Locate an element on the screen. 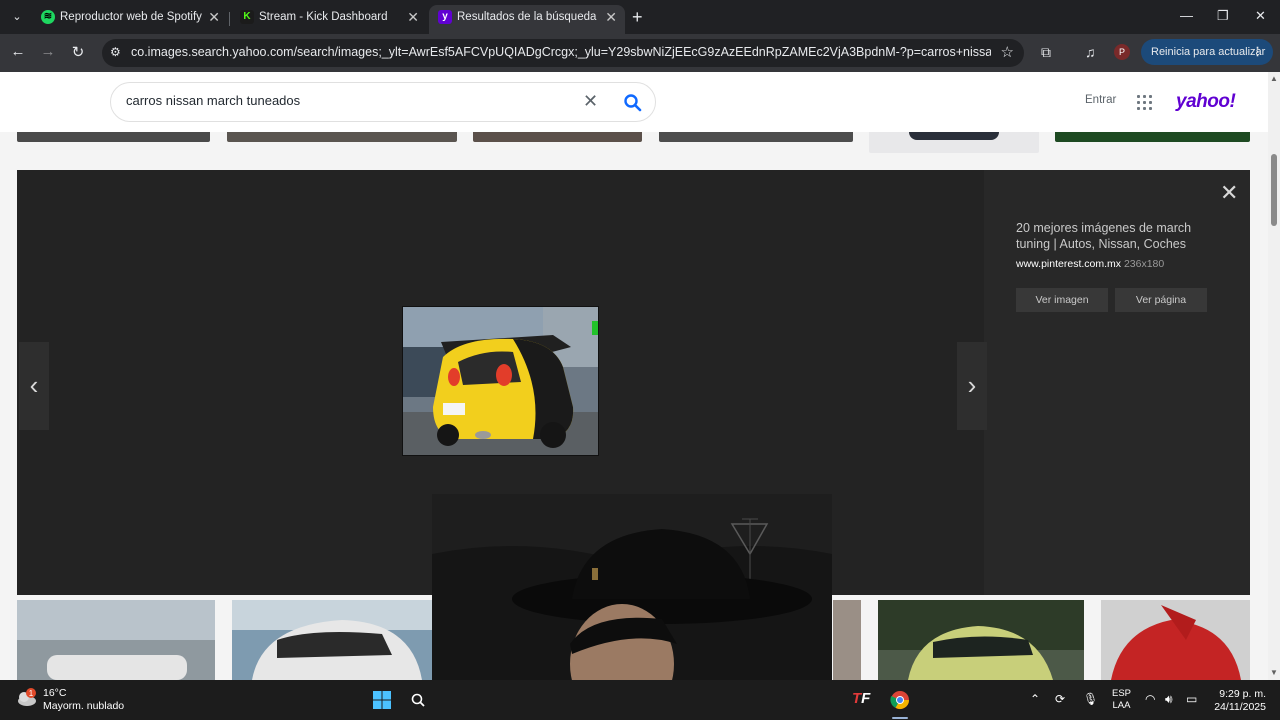 The width and height of the screenshot is (1280, 720). yellow-tuned-car-photo is located at coordinates (500, 381).